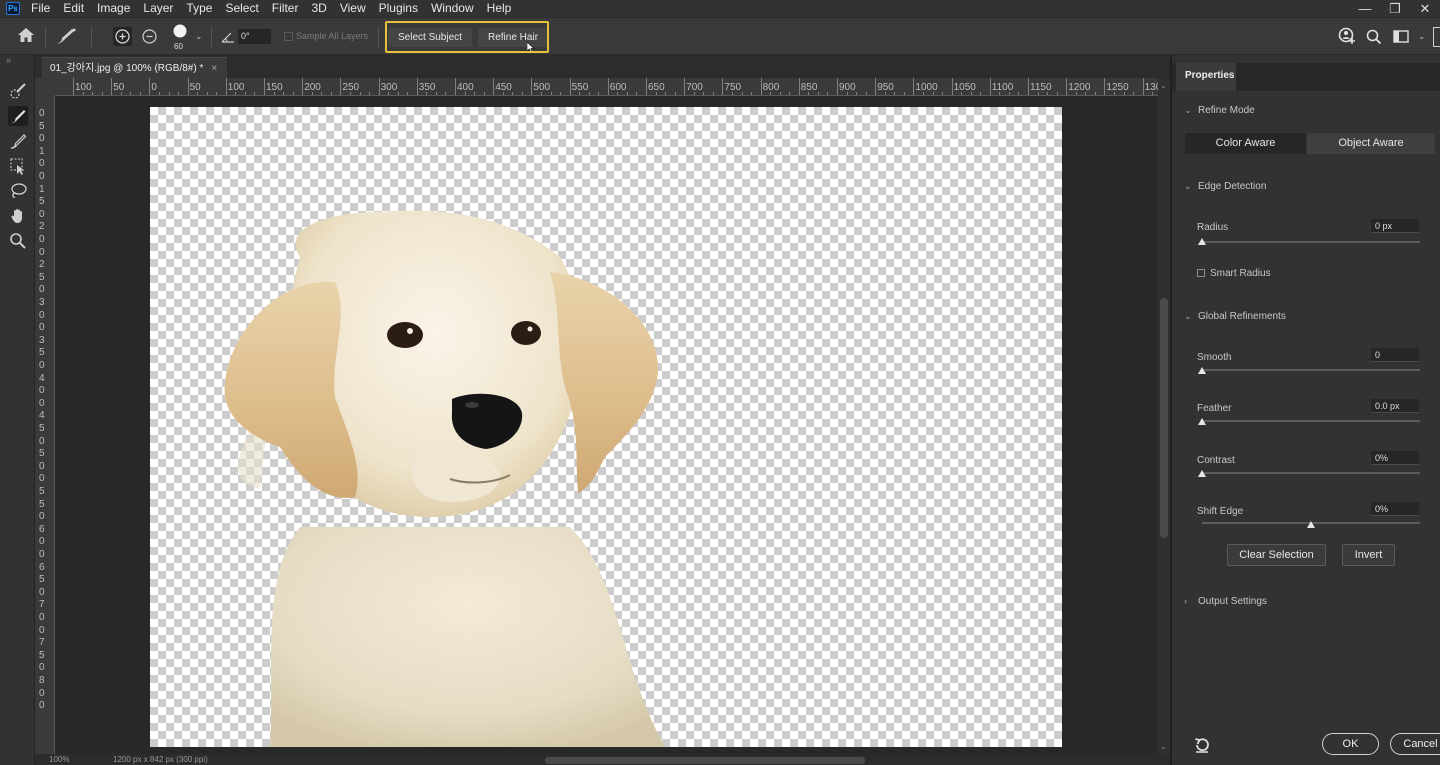 The width and height of the screenshot is (1440, 765). I want to click on smooth-field: 0, so click(1395, 355).